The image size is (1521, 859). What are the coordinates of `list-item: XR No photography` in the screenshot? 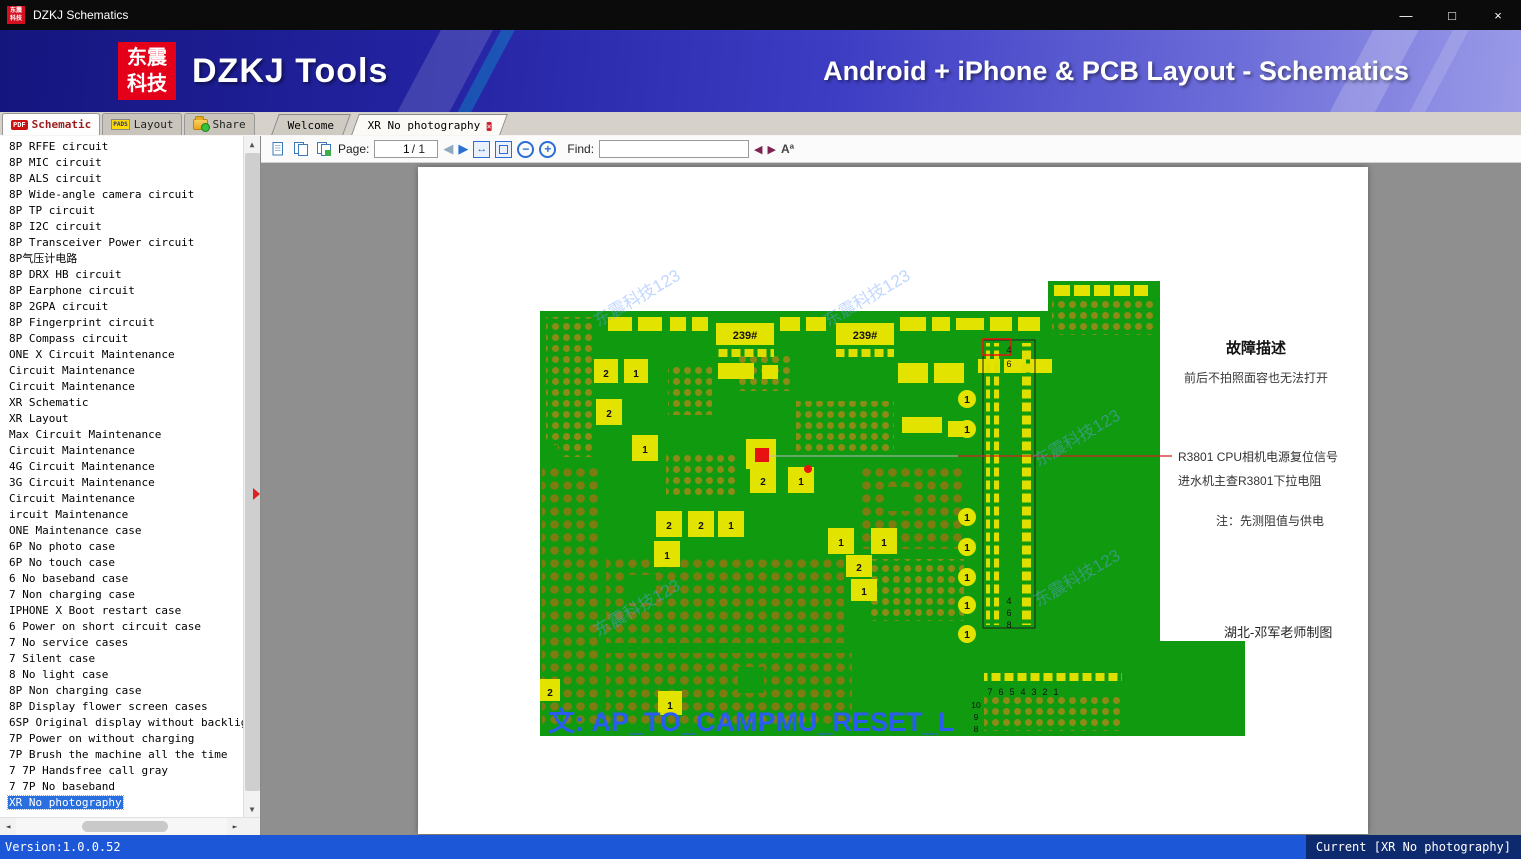 It's located at (121, 803).